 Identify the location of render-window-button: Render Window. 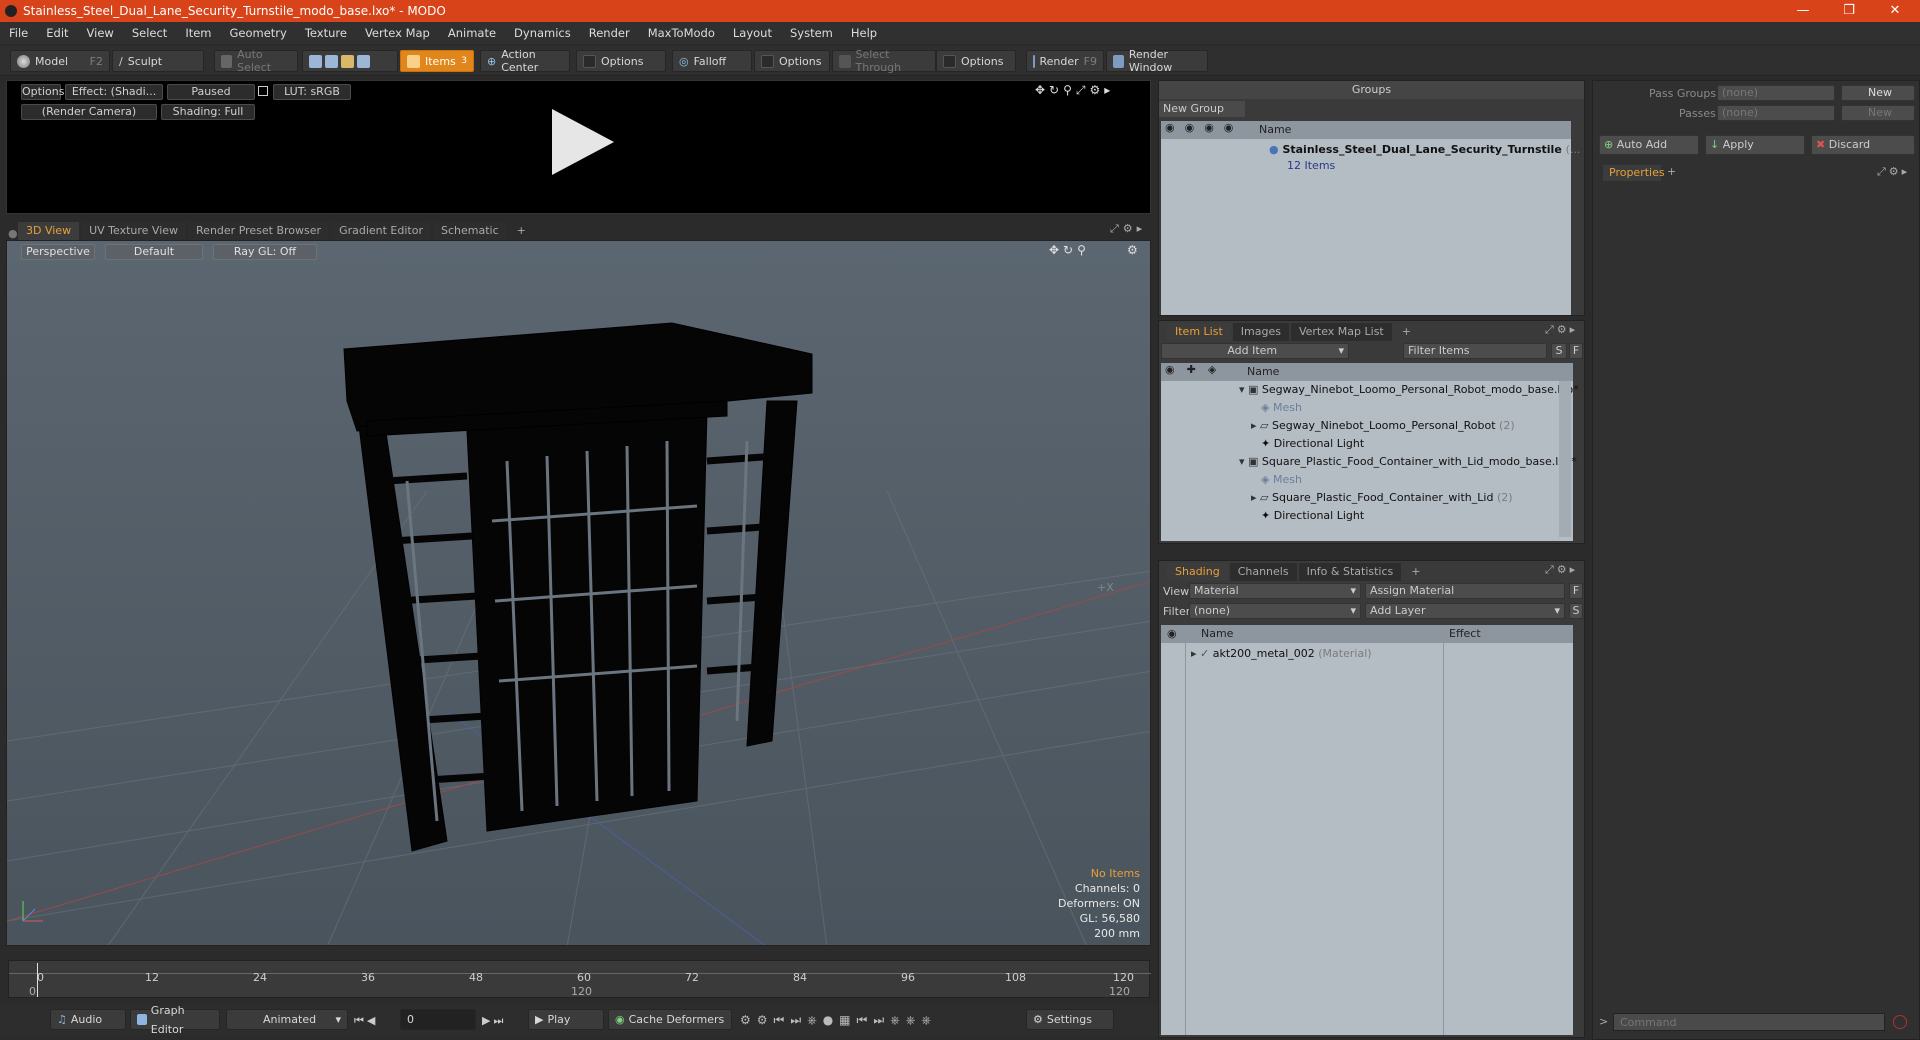
(1157, 61).